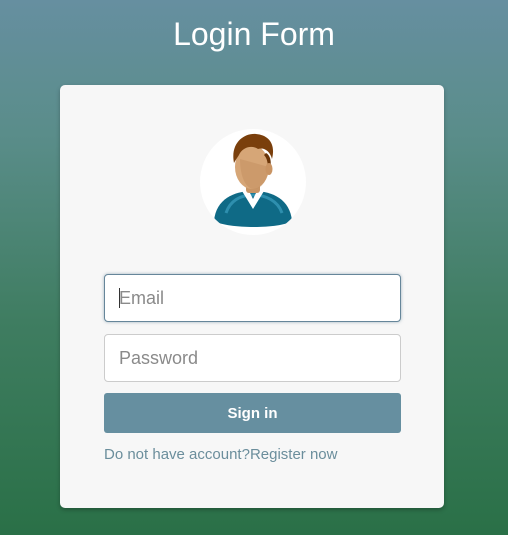 Image resolution: width=508 pixels, height=535 pixels. I want to click on register-prompt: Do not have account?Register now, so click(220, 455).